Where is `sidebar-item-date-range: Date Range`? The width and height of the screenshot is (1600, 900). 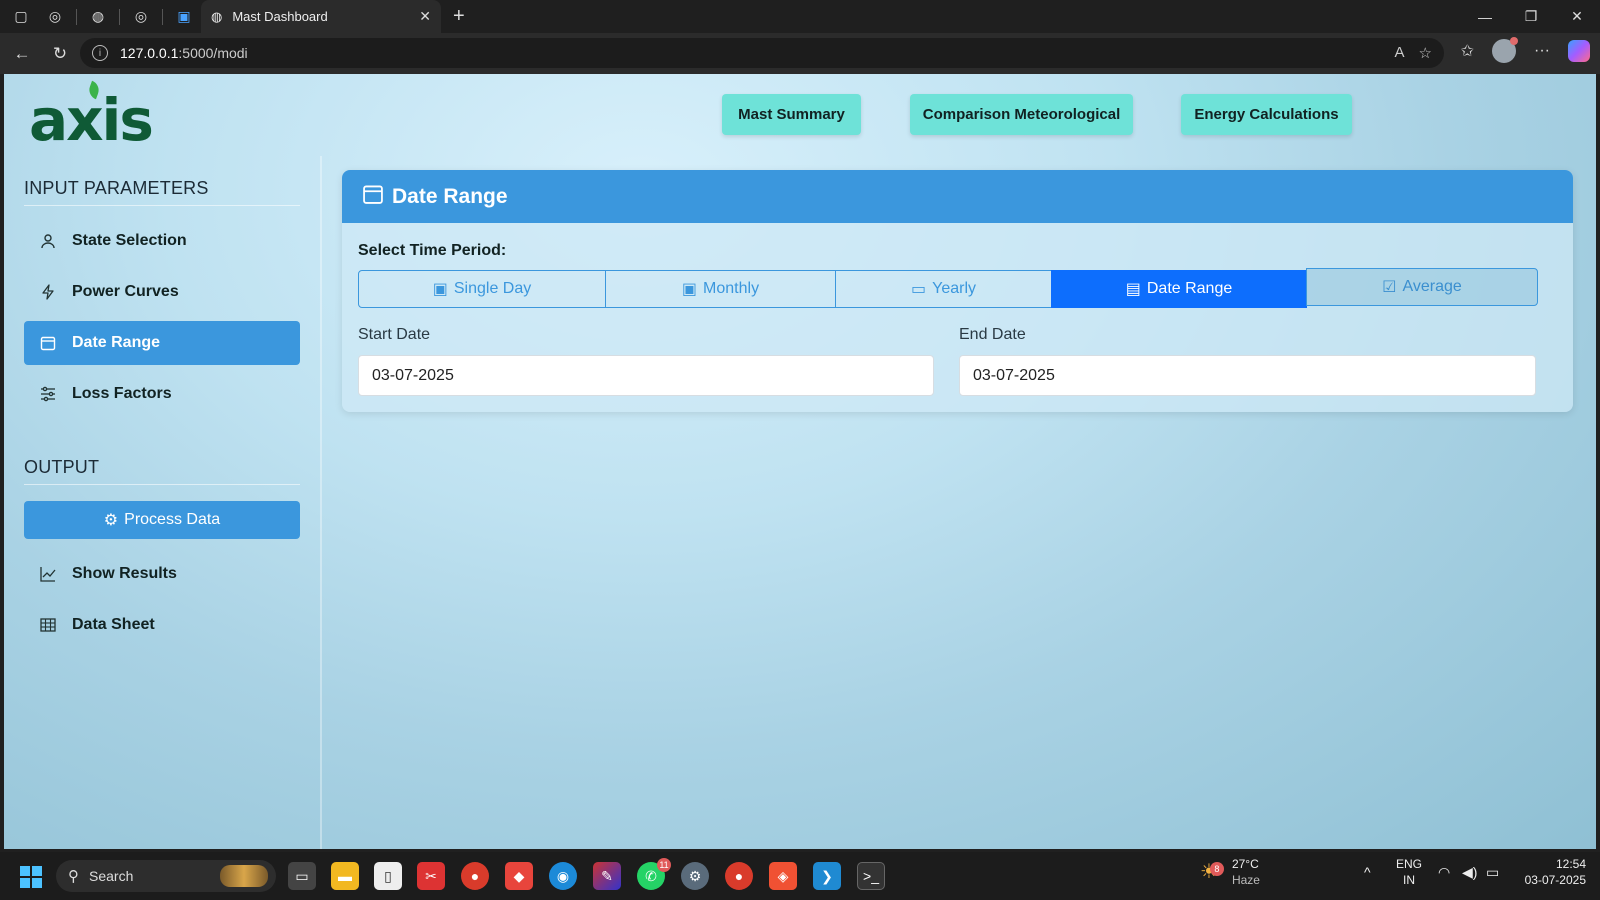 sidebar-item-date-range: Date Range is located at coordinates (162, 343).